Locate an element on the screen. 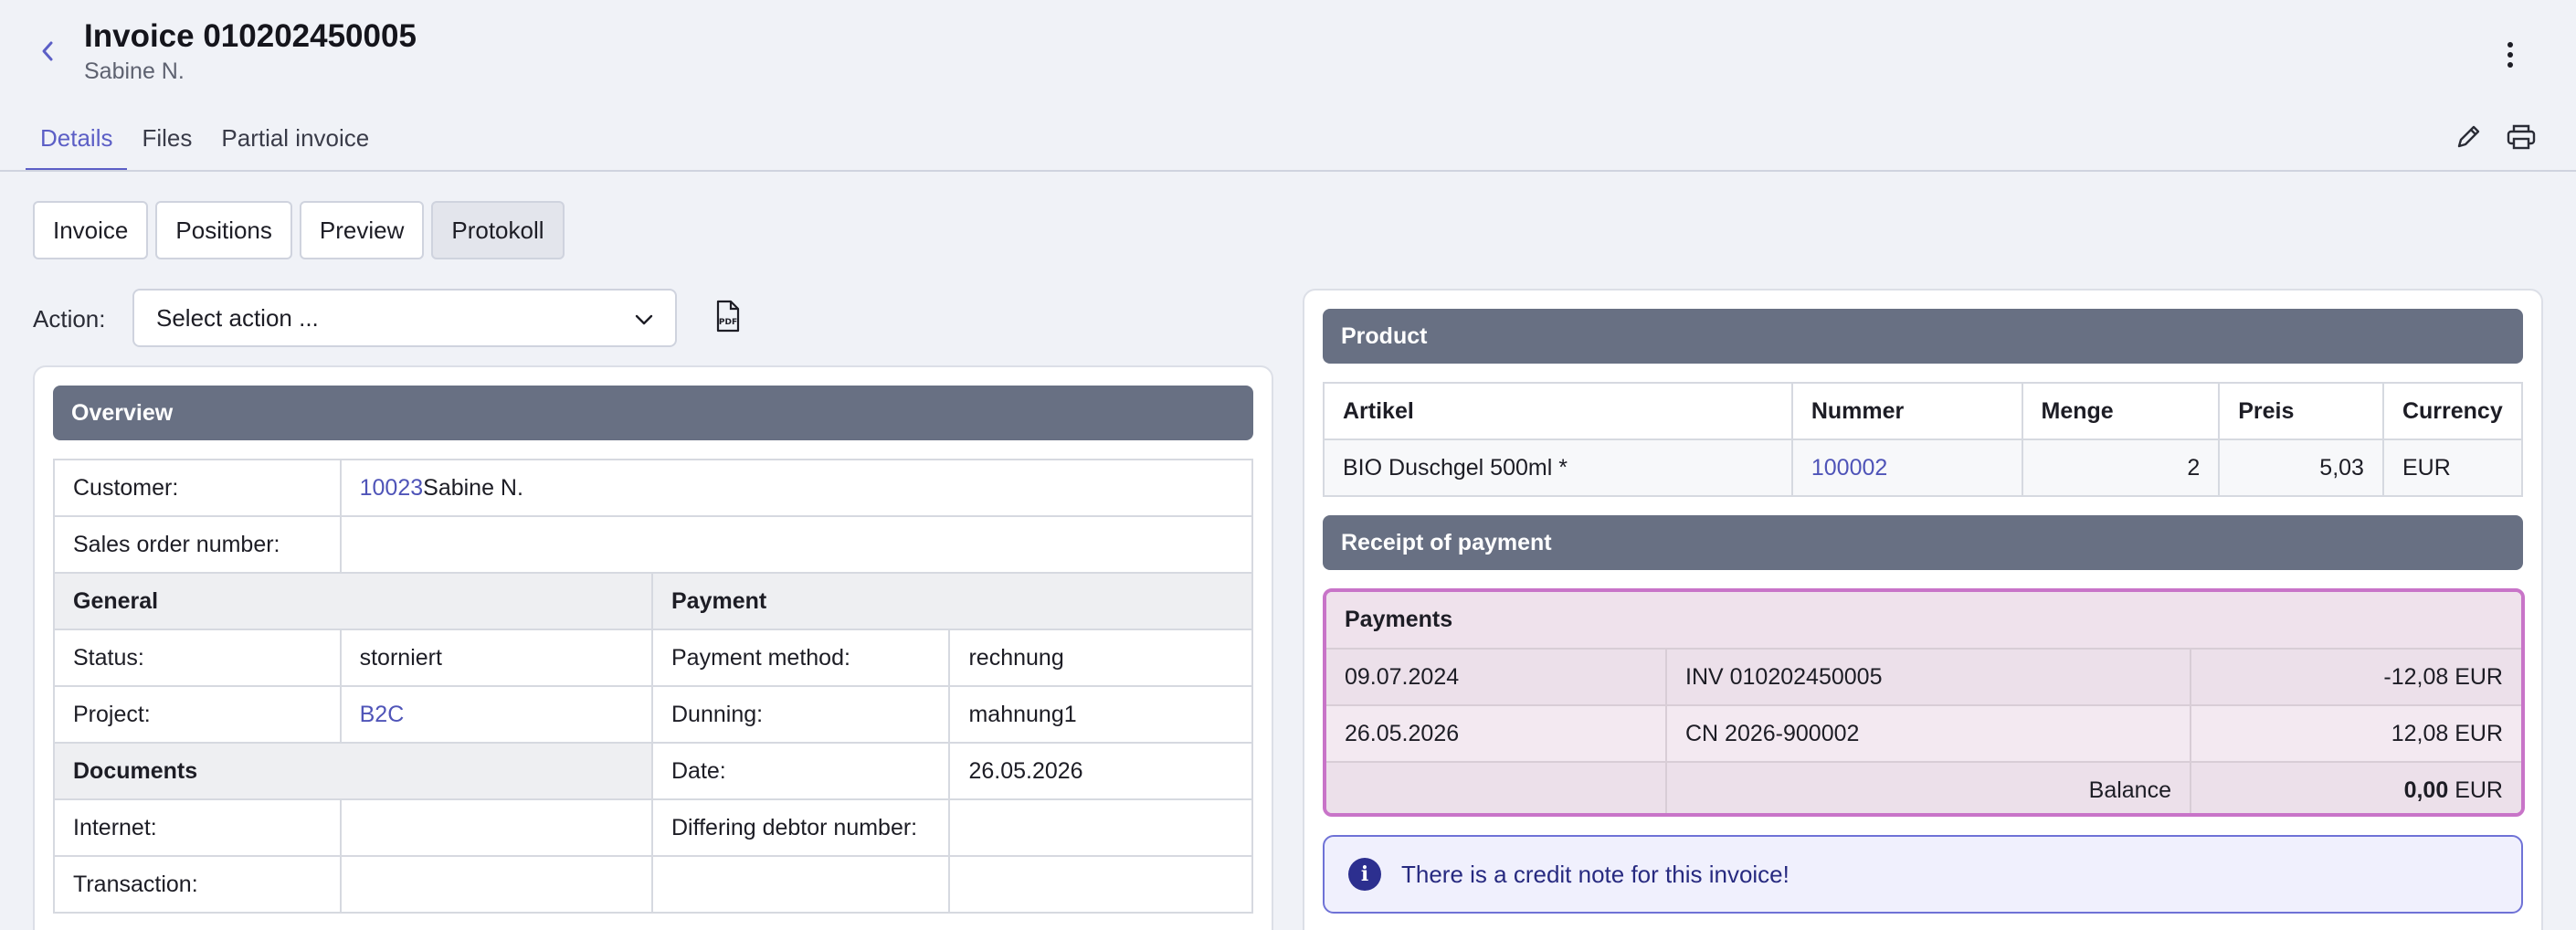  page-title: Invoice 010202450005 is located at coordinates (250, 36).